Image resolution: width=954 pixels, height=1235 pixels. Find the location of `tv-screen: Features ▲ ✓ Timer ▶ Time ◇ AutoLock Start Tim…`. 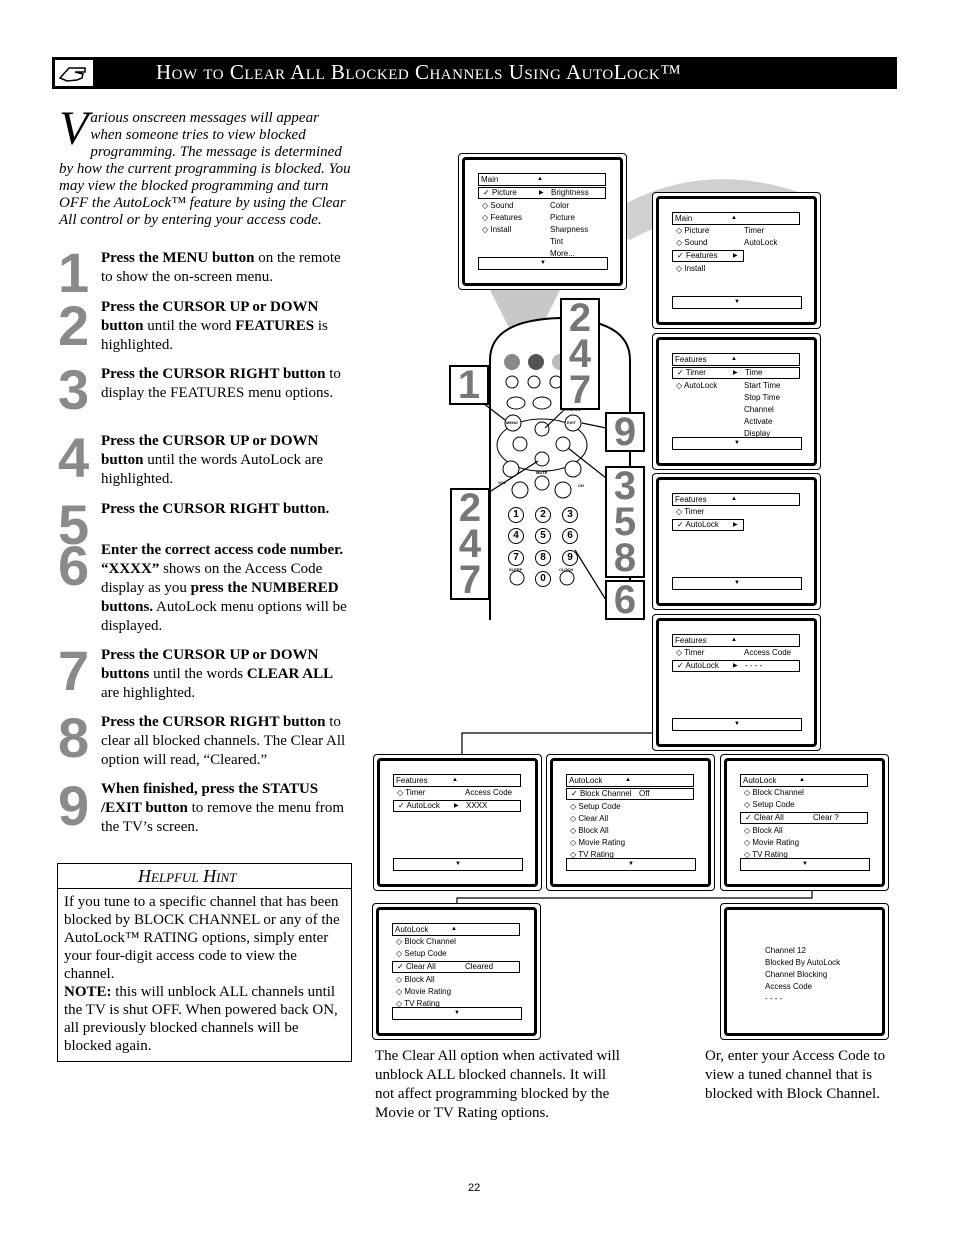

tv-screen: Features ▲ ✓ Timer ▶ Time ◇ AutoLock Start Tim… is located at coordinates (736, 401).